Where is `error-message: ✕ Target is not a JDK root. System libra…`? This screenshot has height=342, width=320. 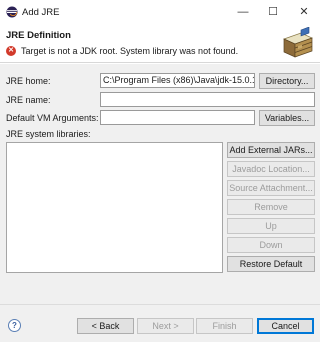
error-message: ✕ Target is not a JDK root. System libra… is located at coordinates (122, 51).